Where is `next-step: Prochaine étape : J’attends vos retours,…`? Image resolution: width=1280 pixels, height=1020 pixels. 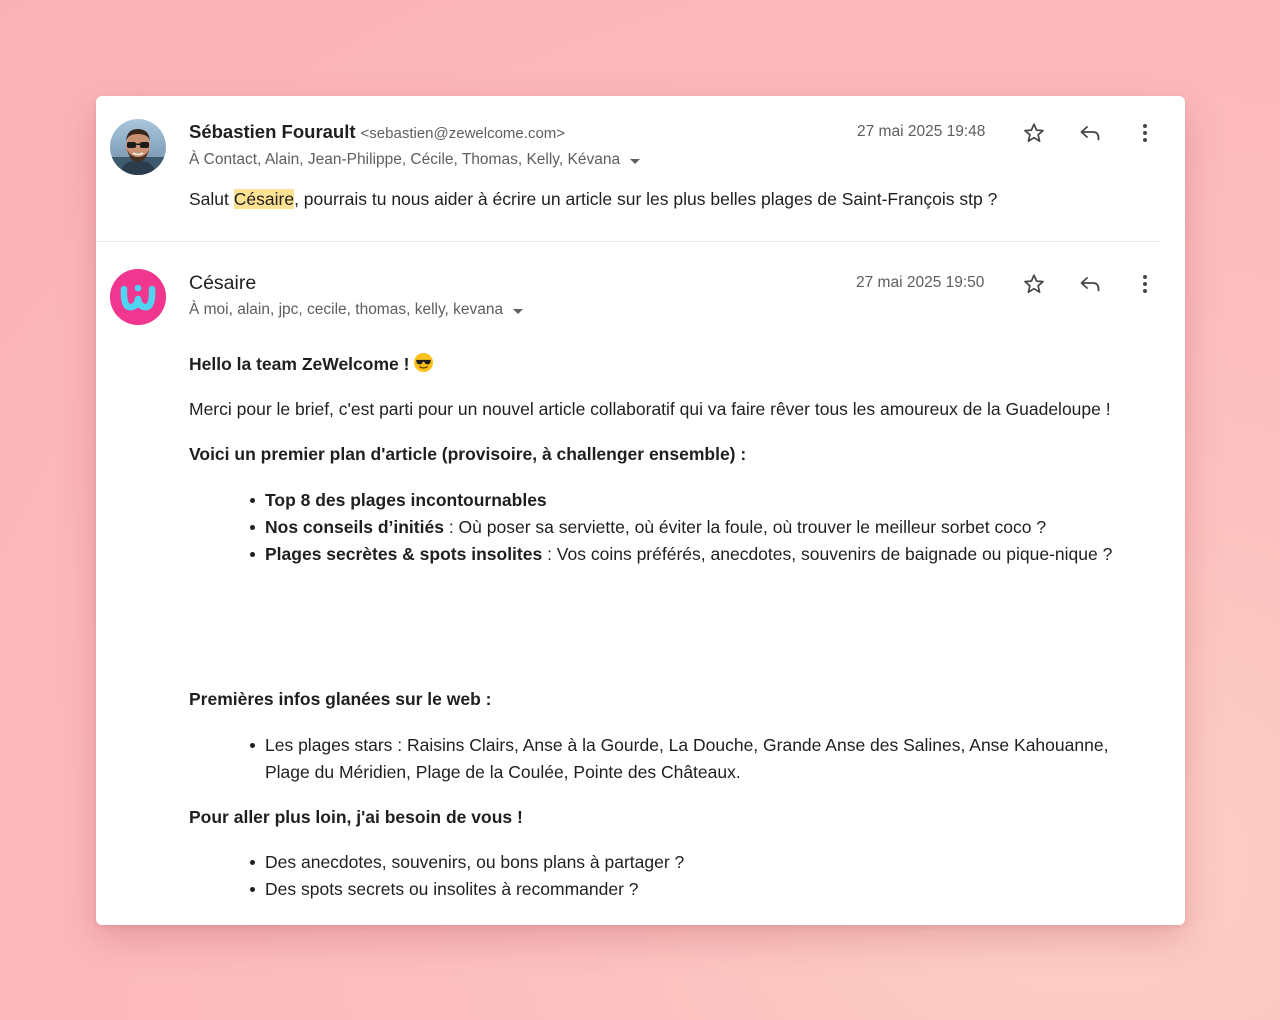
next-step: Prochaine étape : J’attends vos retours,… is located at coordinates (618, 923).